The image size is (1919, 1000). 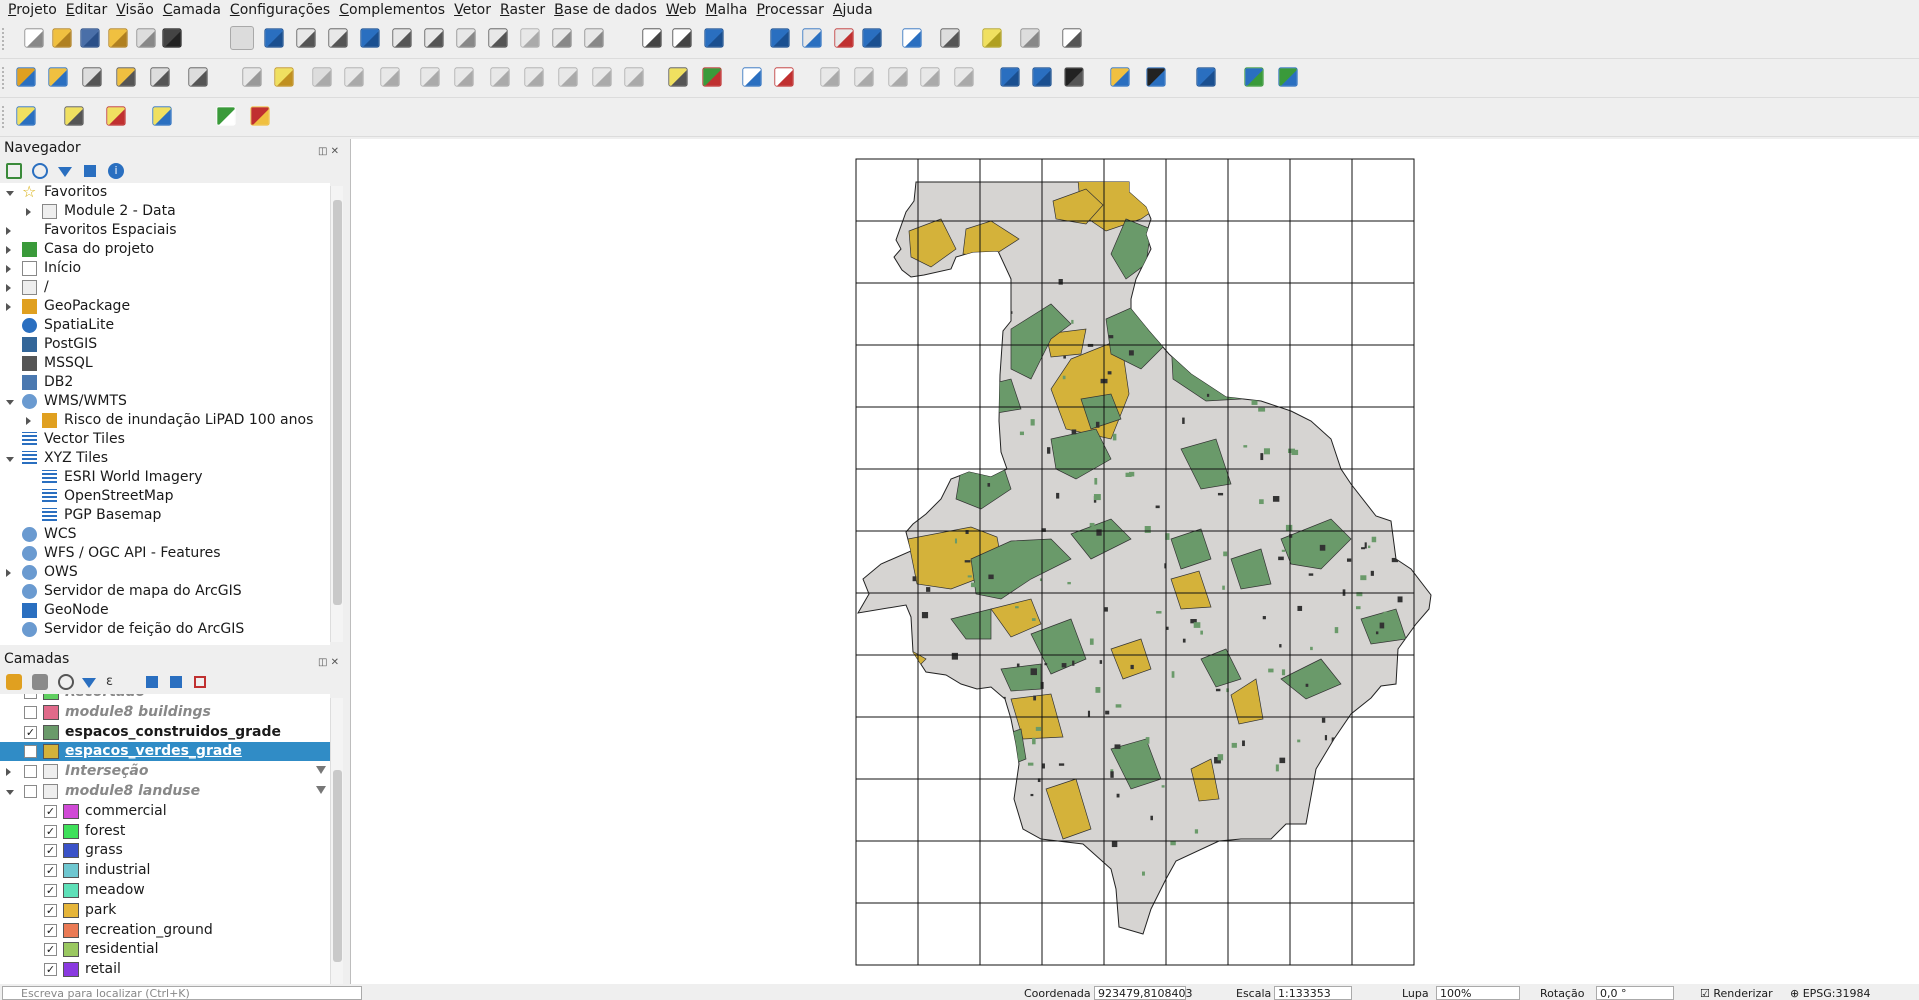 I want to click on menu-malha: Malha, so click(x=726, y=10).